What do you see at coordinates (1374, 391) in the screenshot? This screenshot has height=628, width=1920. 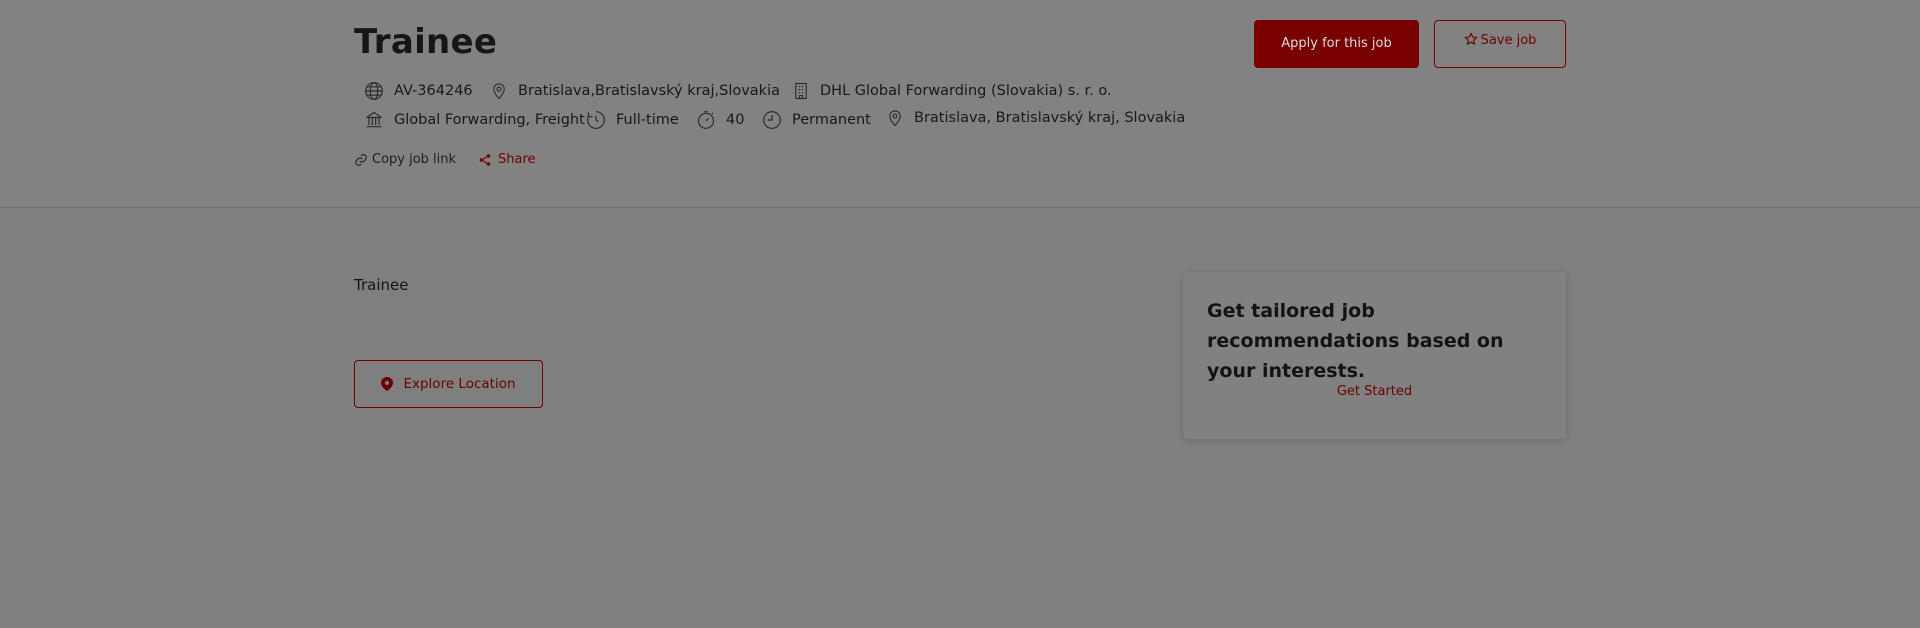 I see `get-started-link: Get Started` at bounding box center [1374, 391].